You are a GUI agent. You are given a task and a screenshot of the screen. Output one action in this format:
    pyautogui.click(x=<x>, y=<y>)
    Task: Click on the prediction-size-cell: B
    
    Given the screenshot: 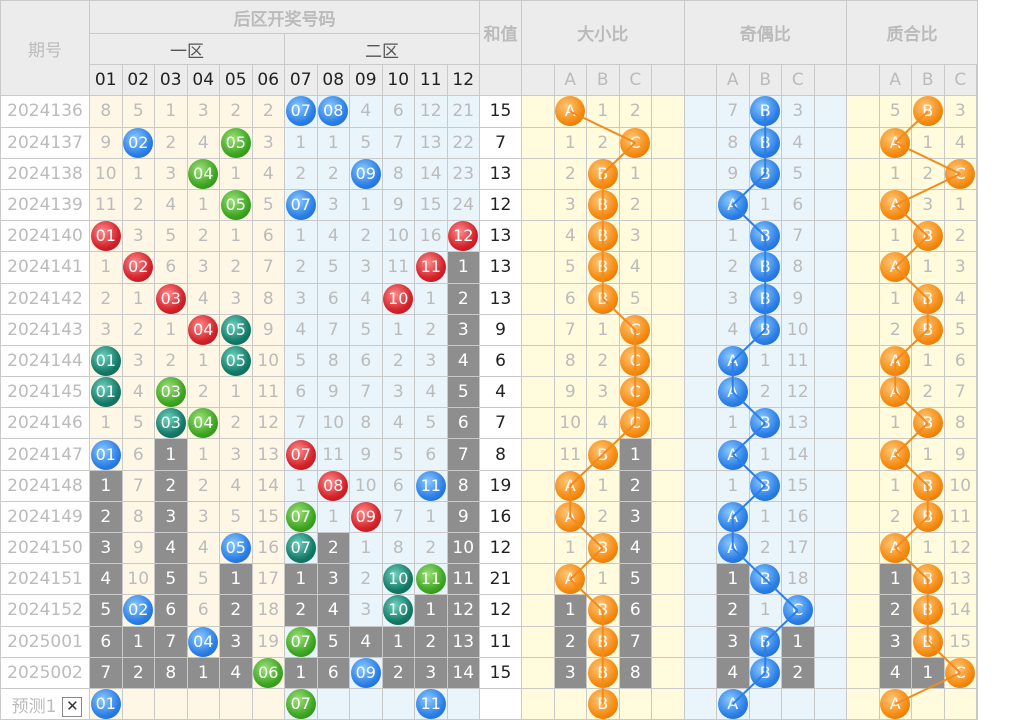 What is the action you would take?
    pyautogui.click(x=603, y=703)
    